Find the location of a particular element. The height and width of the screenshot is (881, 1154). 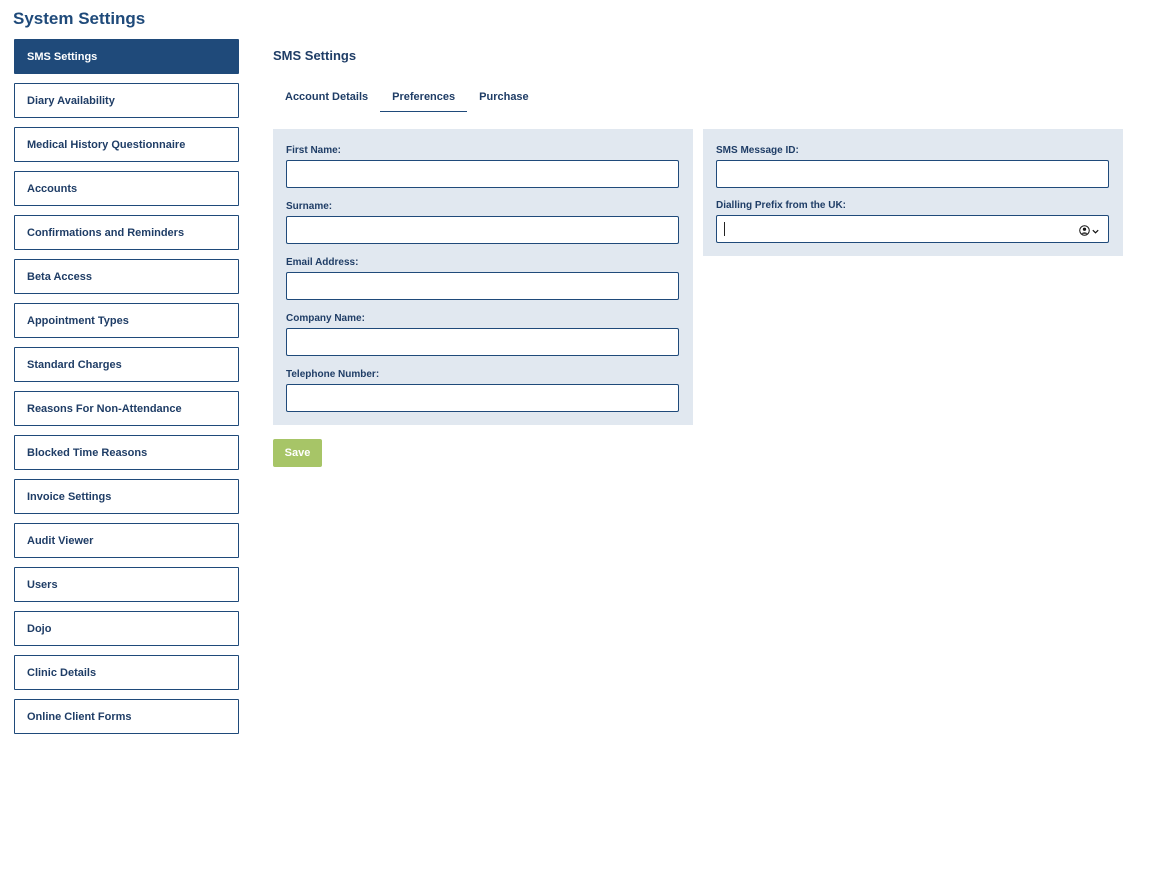

sms-message-id-input is located at coordinates (912, 174).